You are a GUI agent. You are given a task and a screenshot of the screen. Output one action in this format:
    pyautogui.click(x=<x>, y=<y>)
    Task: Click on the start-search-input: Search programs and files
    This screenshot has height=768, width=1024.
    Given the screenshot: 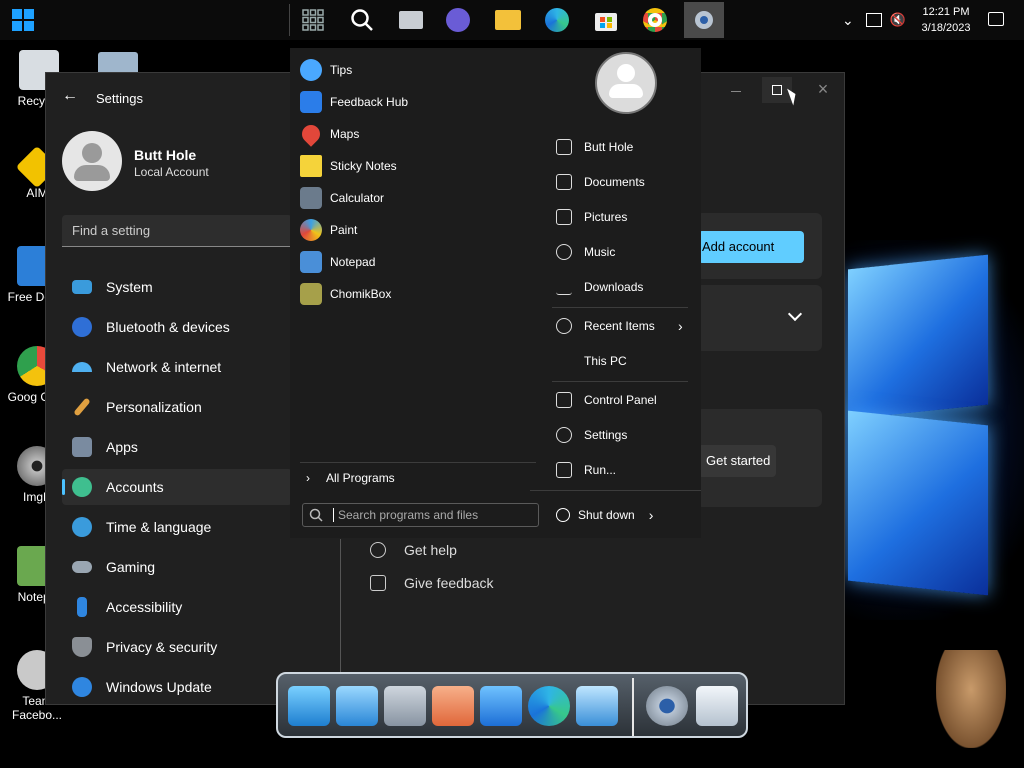 What is the action you would take?
    pyautogui.click(x=420, y=515)
    